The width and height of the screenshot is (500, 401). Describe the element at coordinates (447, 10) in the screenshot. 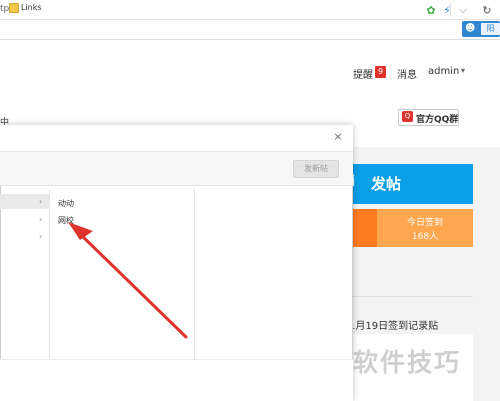

I see `lightning-icon: ⚡` at that location.